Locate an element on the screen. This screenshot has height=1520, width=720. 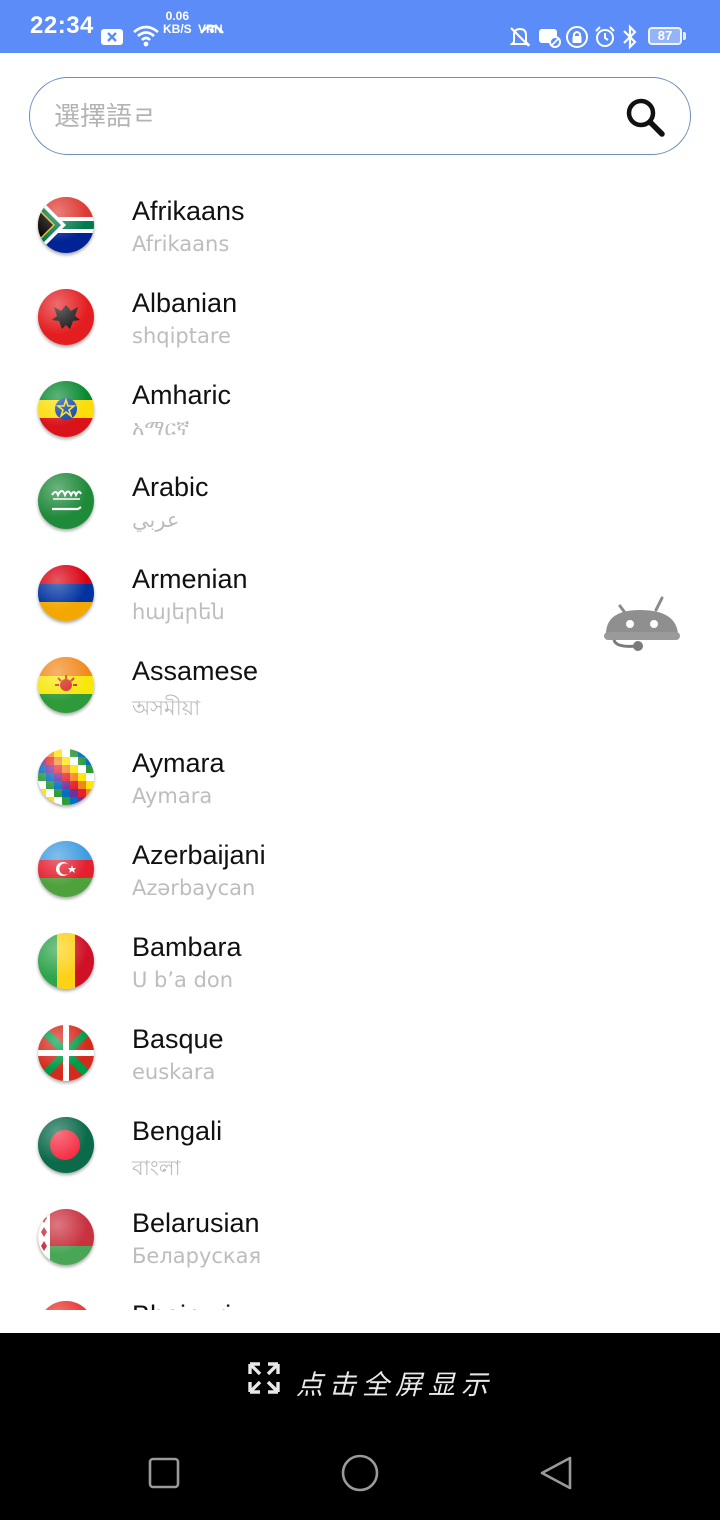
home-icon is located at coordinates (360, 1473).